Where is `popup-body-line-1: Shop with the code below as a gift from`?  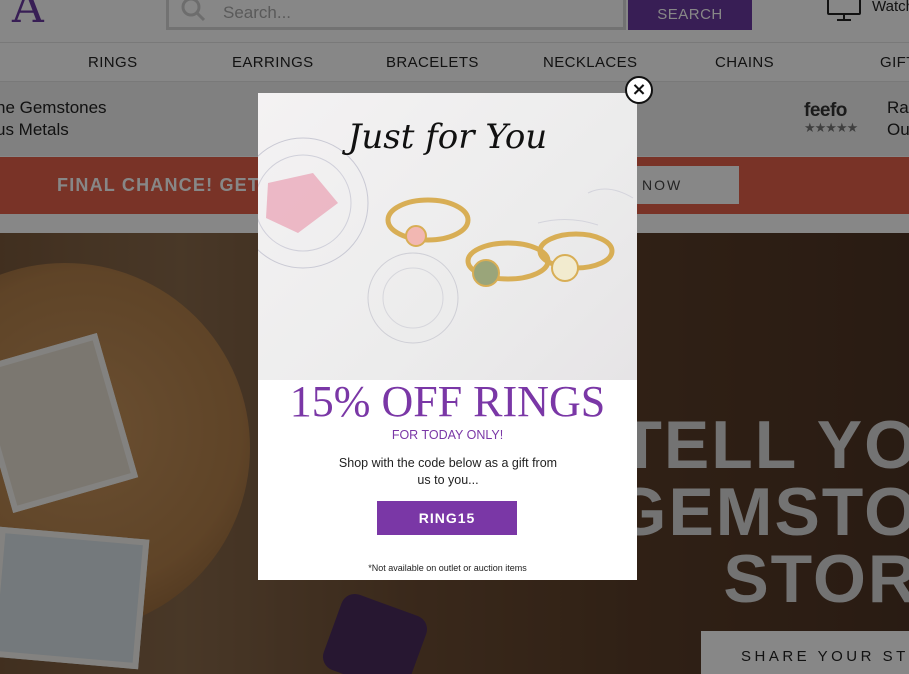 popup-body-line-1: Shop with the code below as a gift from is located at coordinates (448, 463).